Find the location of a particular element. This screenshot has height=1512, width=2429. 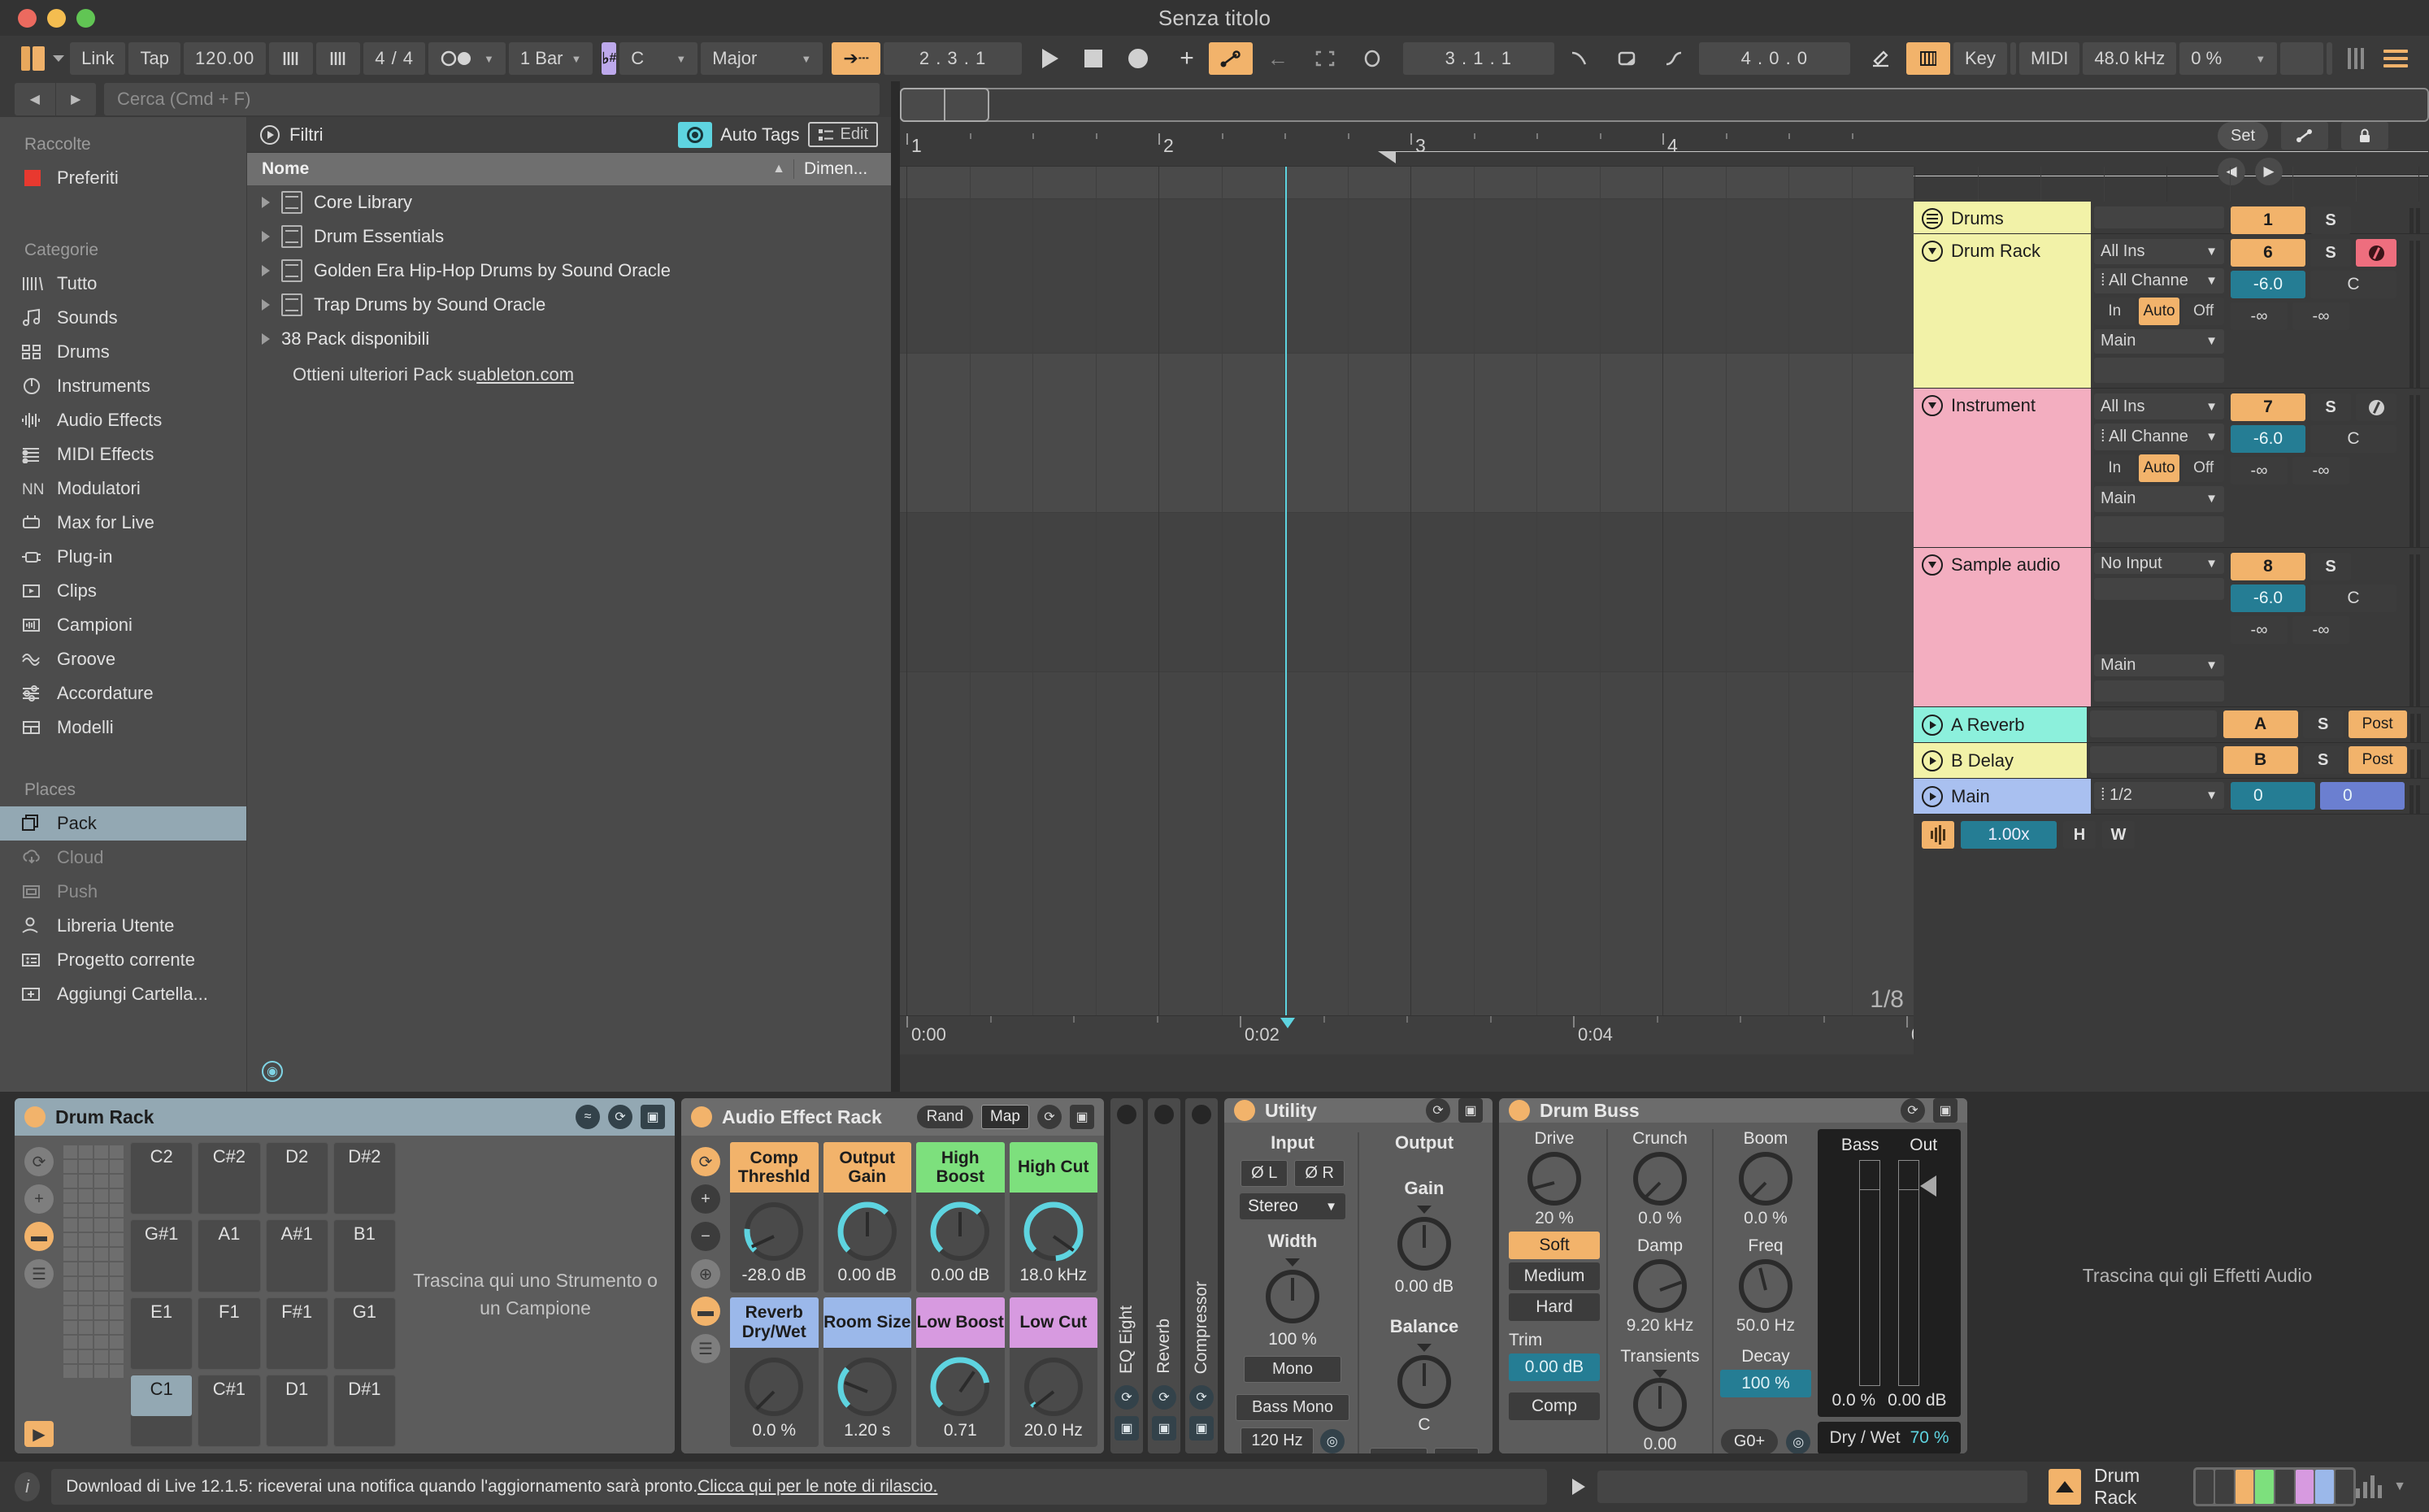

return-post-button: Post is located at coordinates (2377, 760).